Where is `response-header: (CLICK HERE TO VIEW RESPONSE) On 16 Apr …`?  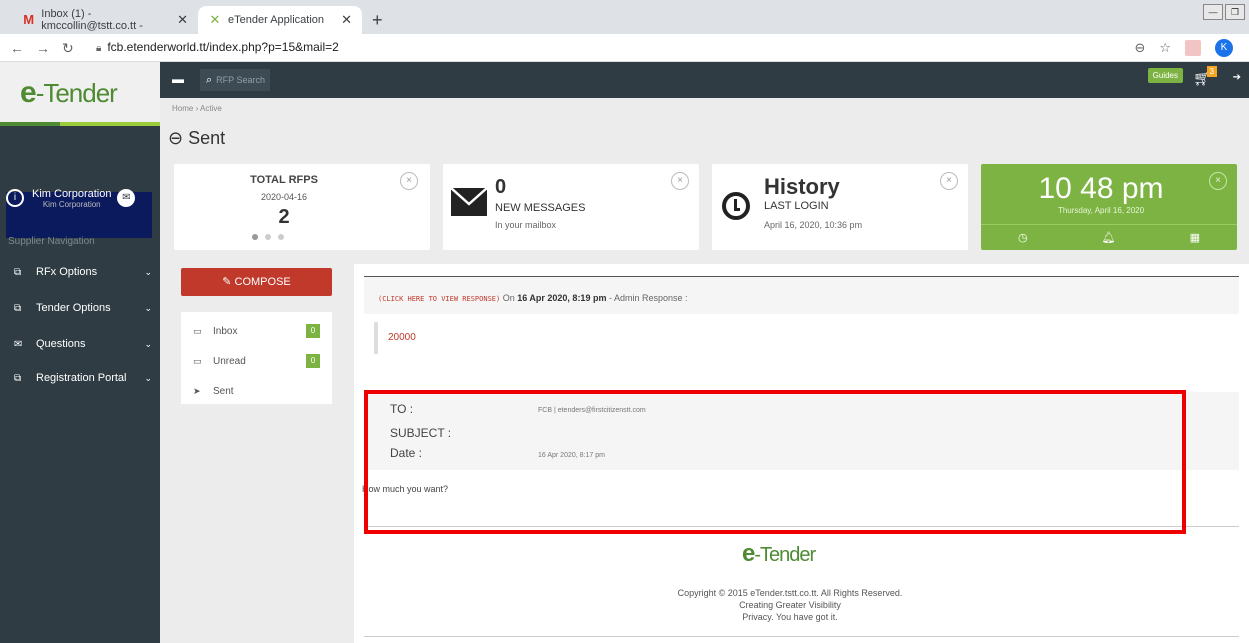 response-header: (CLICK HERE TO VIEW RESPONSE) On 16 Apr … is located at coordinates (801, 295).